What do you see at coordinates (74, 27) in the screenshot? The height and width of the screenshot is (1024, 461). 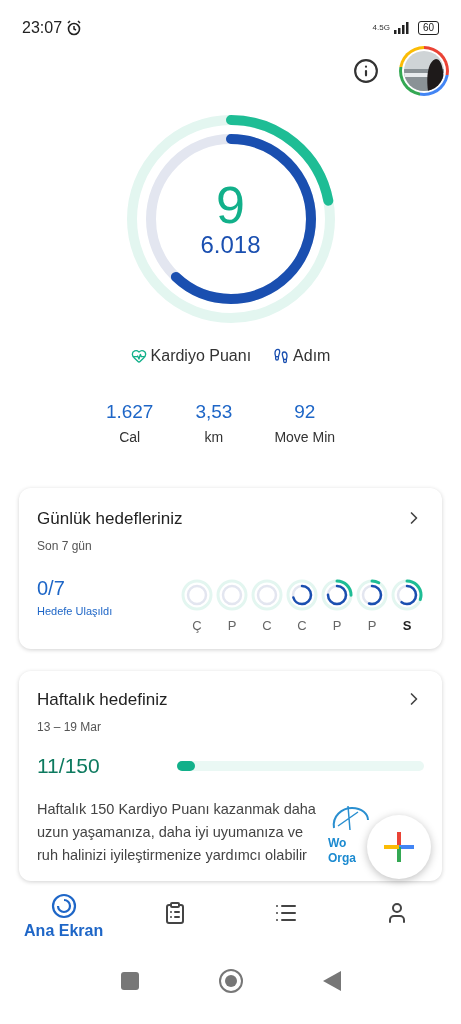 I see `alarm-icon` at bounding box center [74, 27].